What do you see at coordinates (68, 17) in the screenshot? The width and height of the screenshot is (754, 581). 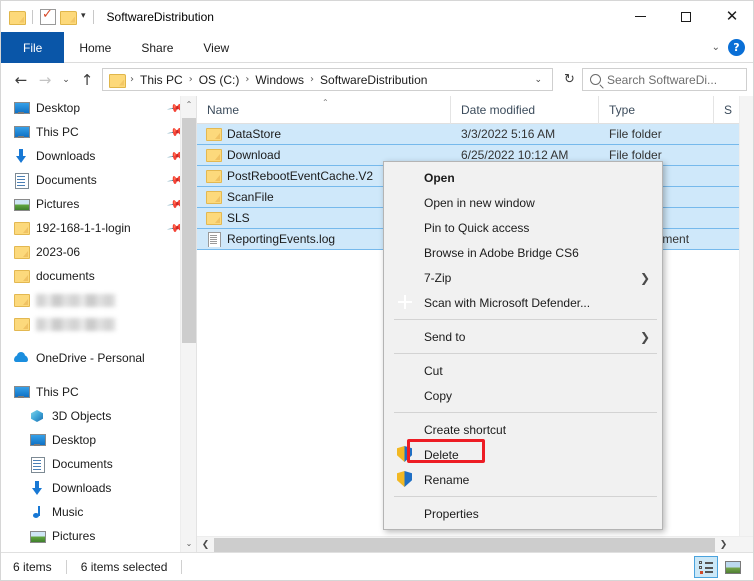 I see `new-folder-icon` at bounding box center [68, 17].